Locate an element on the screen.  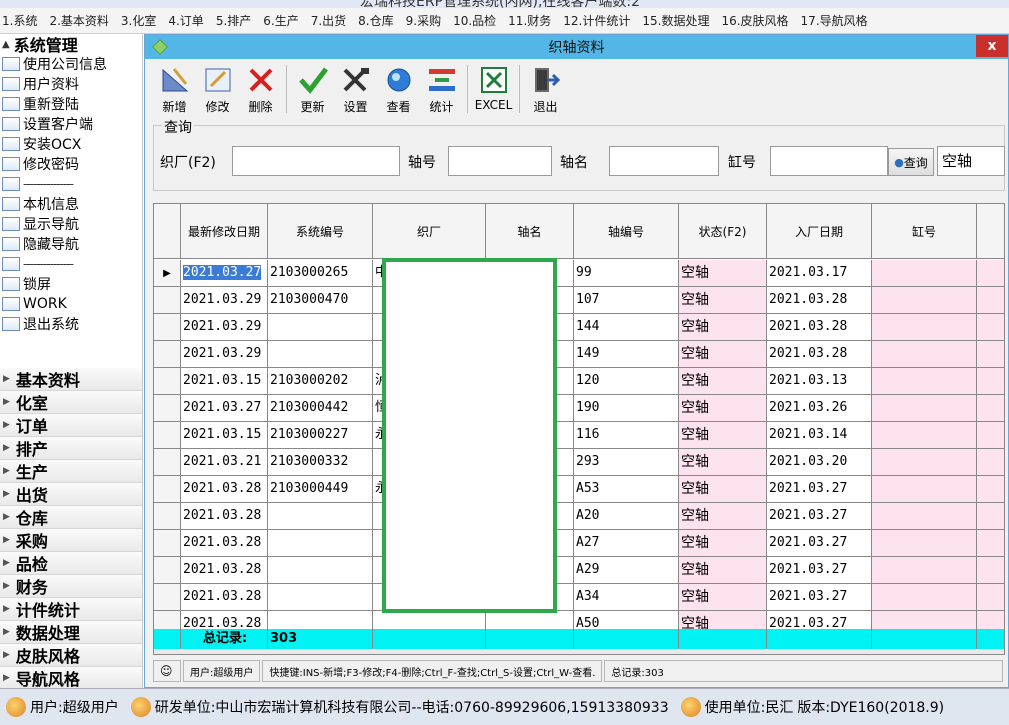
grid-cell-date: 2021.03.21 is located at coordinates (224, 462).